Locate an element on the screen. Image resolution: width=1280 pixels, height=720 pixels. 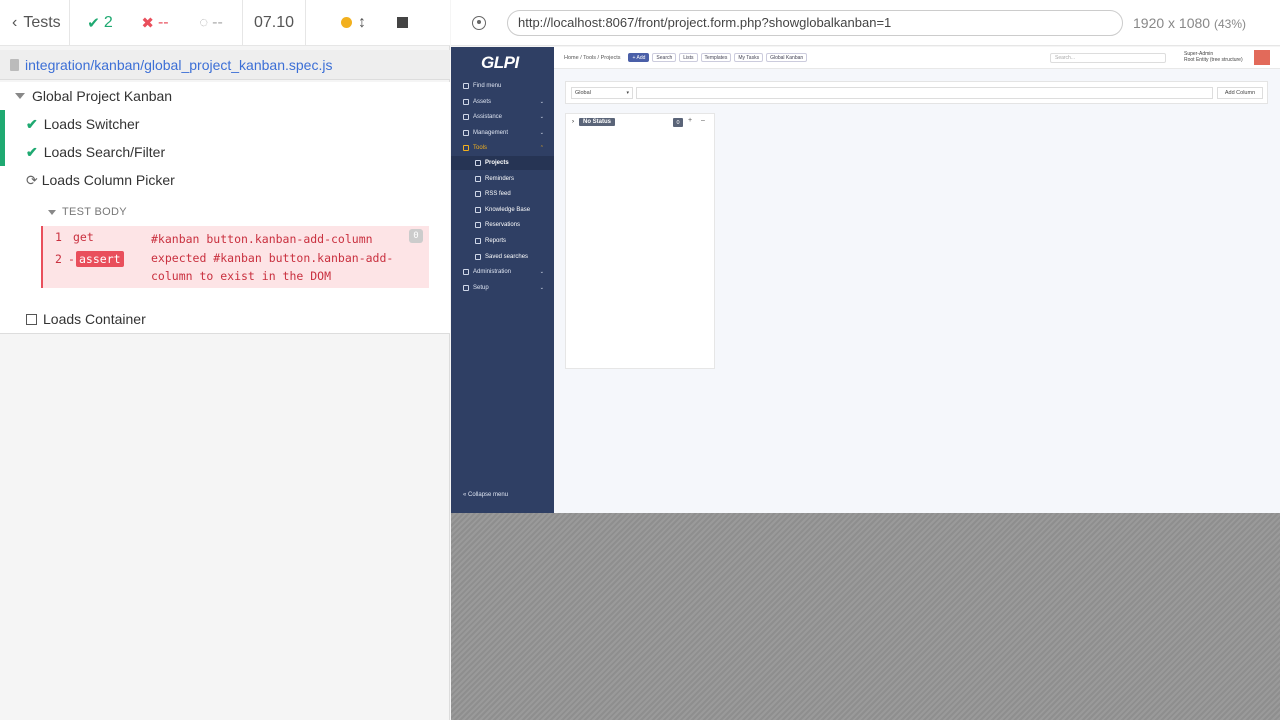
menu-label: Management is located at coordinates (491, 133).